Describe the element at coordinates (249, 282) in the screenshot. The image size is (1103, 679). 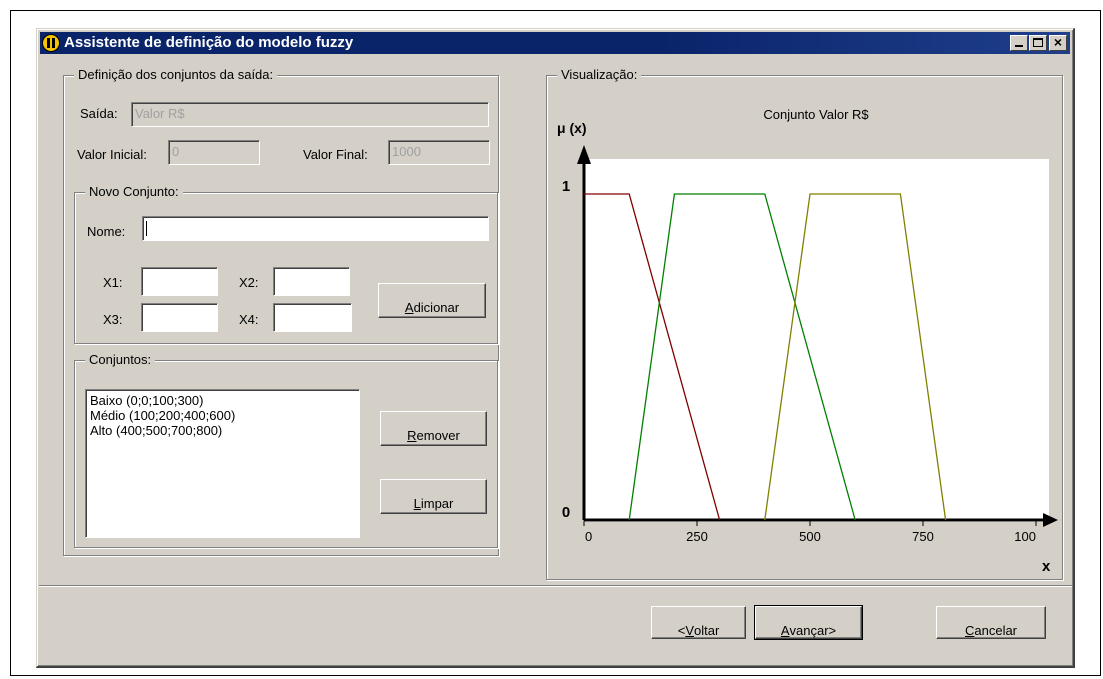
I see `x2-label: X2:` at that location.